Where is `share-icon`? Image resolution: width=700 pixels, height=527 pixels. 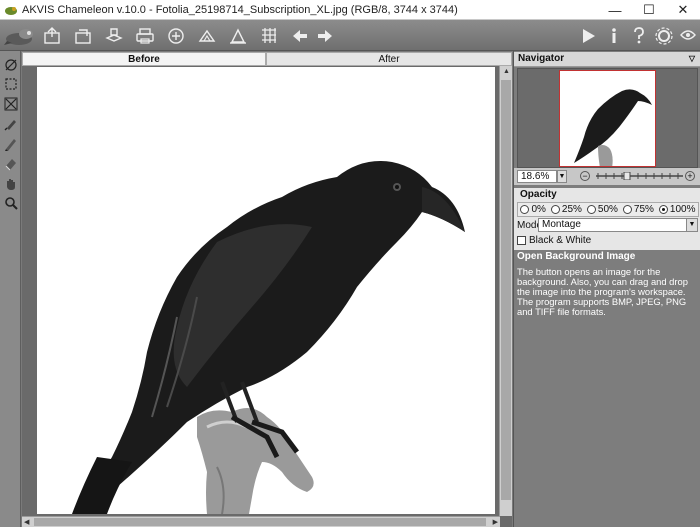 share-icon is located at coordinates (176, 35).